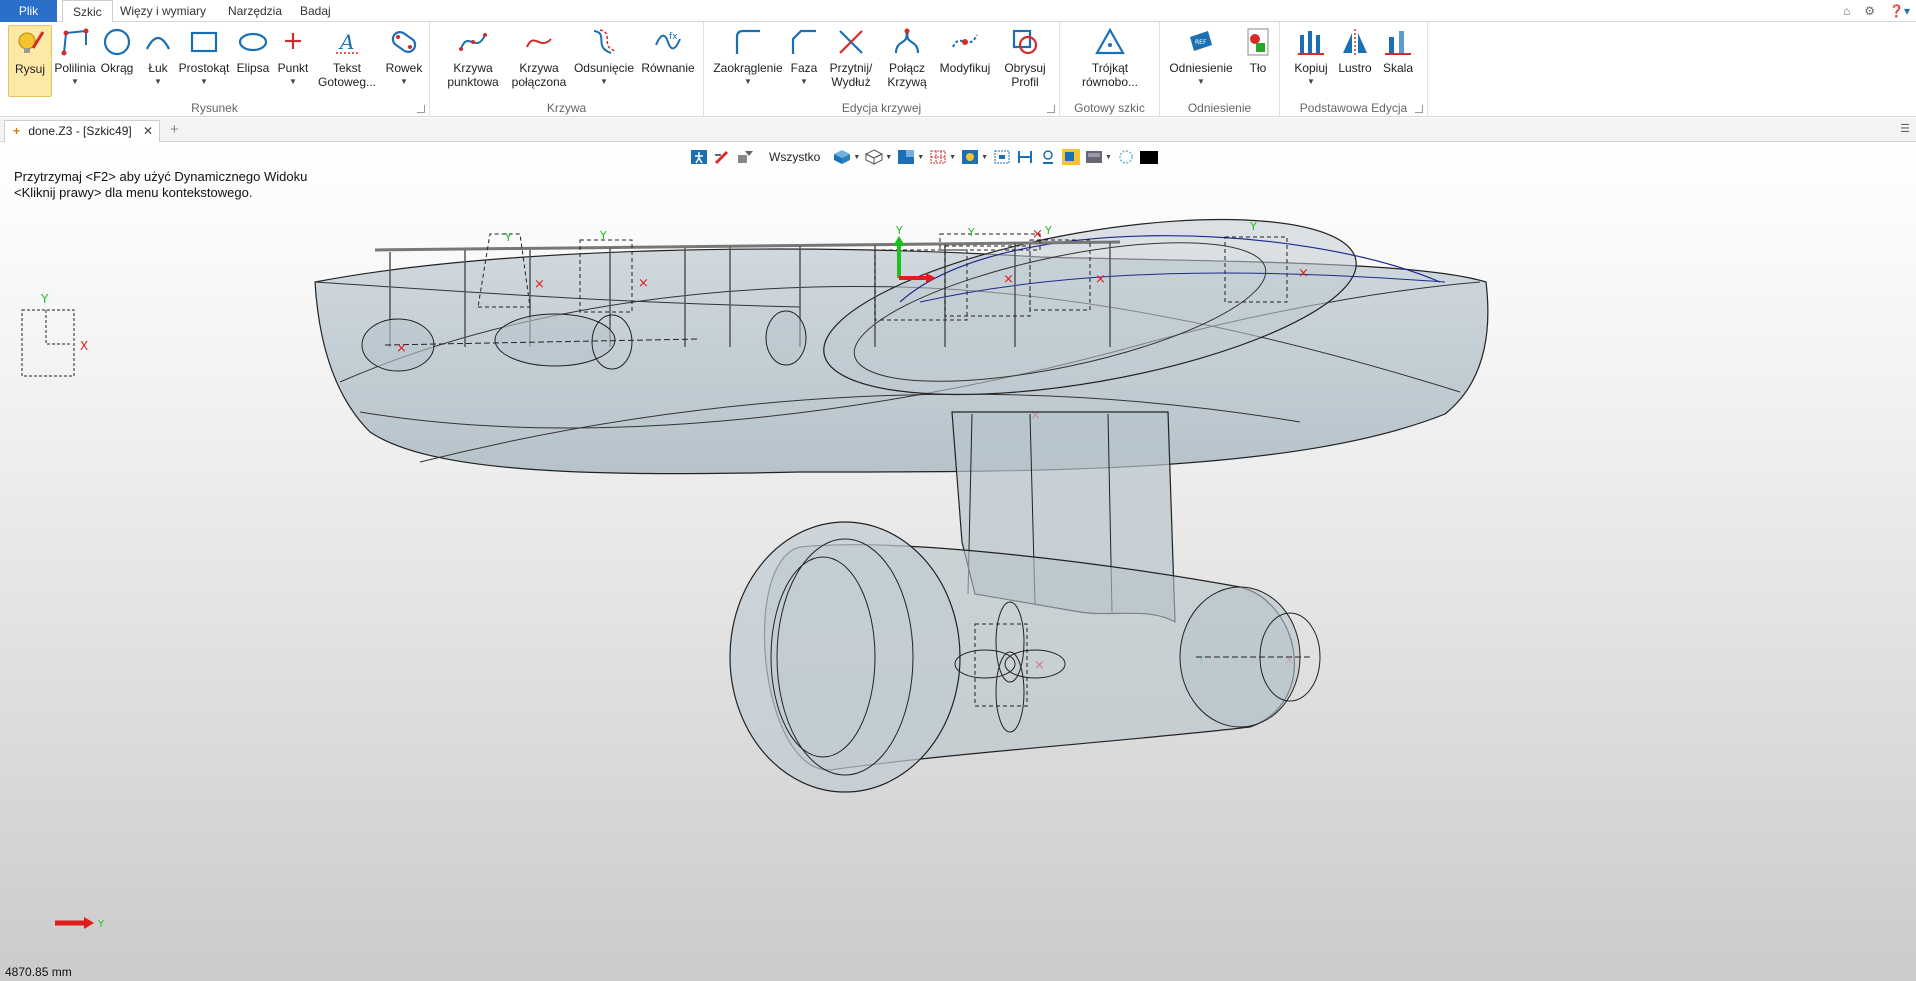 This screenshot has height=981, width=1916. Describe the element at coordinates (174, 129) in the screenshot. I see `add-tab-icon: +` at that location.